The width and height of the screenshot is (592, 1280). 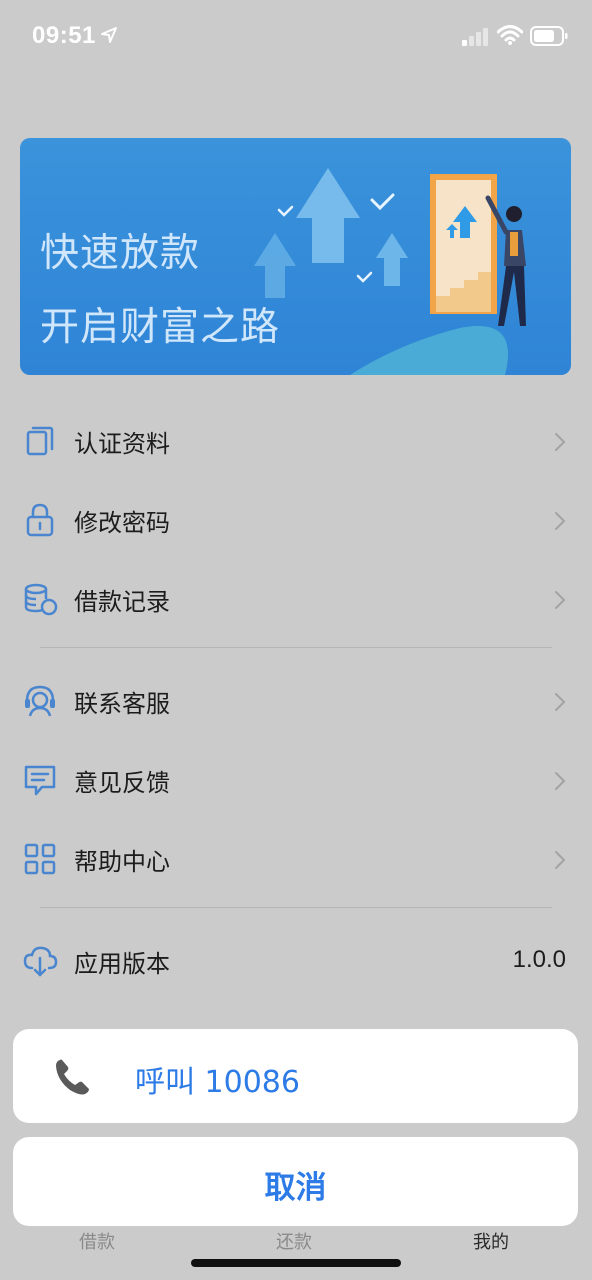 What do you see at coordinates (296, 959) in the screenshot?
I see `menu-item-app-version: 应用版本 1.0.0` at bounding box center [296, 959].